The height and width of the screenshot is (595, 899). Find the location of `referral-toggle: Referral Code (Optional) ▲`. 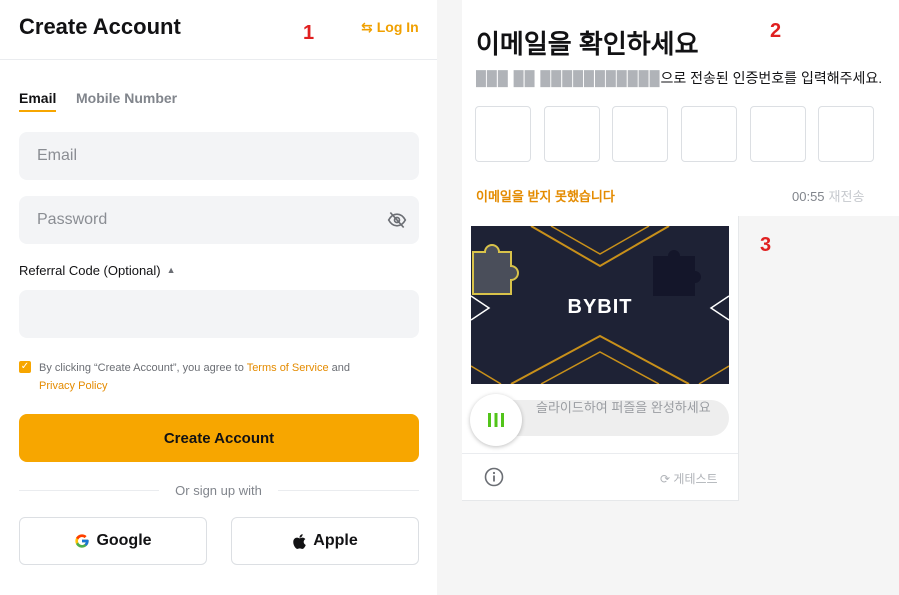

referral-toggle: Referral Code (Optional) ▲ is located at coordinates (97, 270).